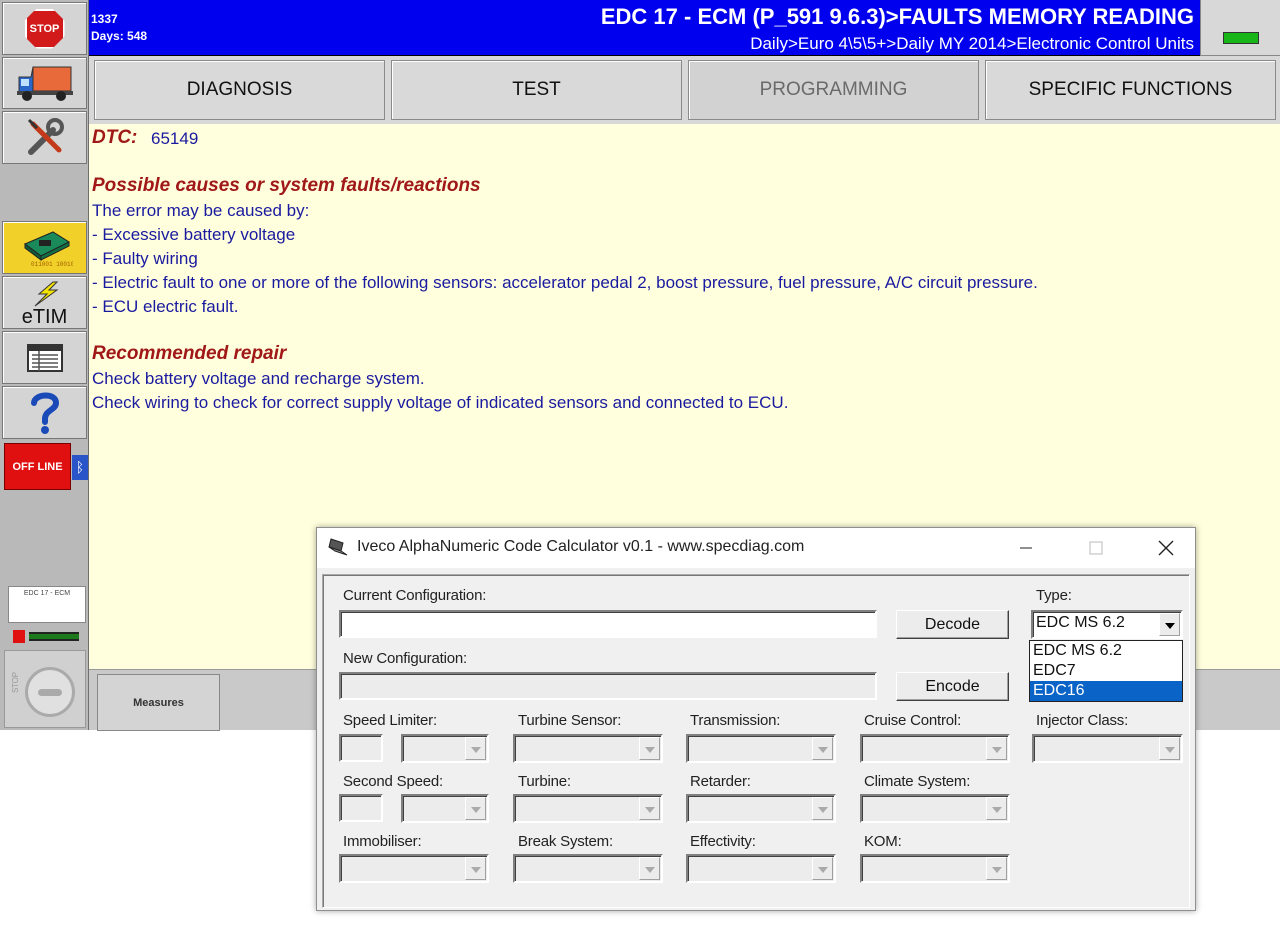  I want to click on truck-icon, so click(44, 83).